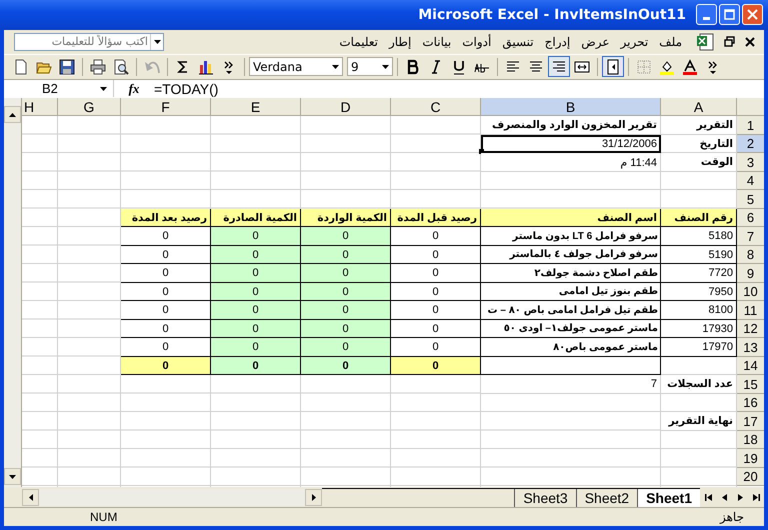  Describe the element at coordinates (121, 66) in the screenshot. I see `magnifier-icon` at that location.